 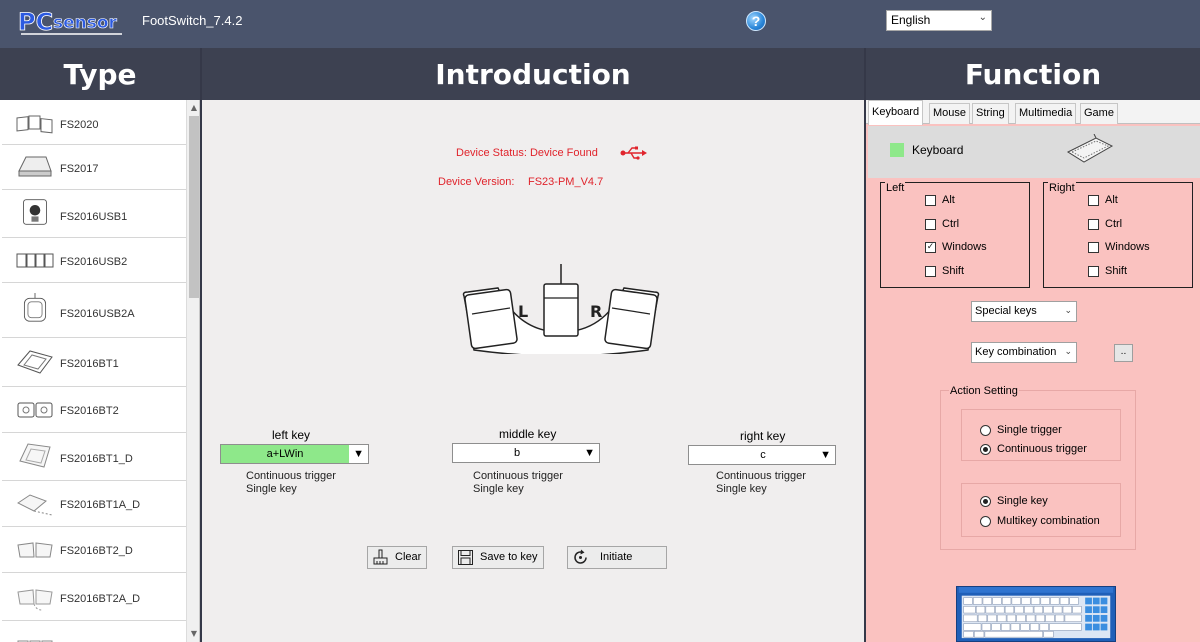 What do you see at coordinates (1041, 510) in the screenshot?
I see `key-mode-group: Single key Multikey combination` at bounding box center [1041, 510].